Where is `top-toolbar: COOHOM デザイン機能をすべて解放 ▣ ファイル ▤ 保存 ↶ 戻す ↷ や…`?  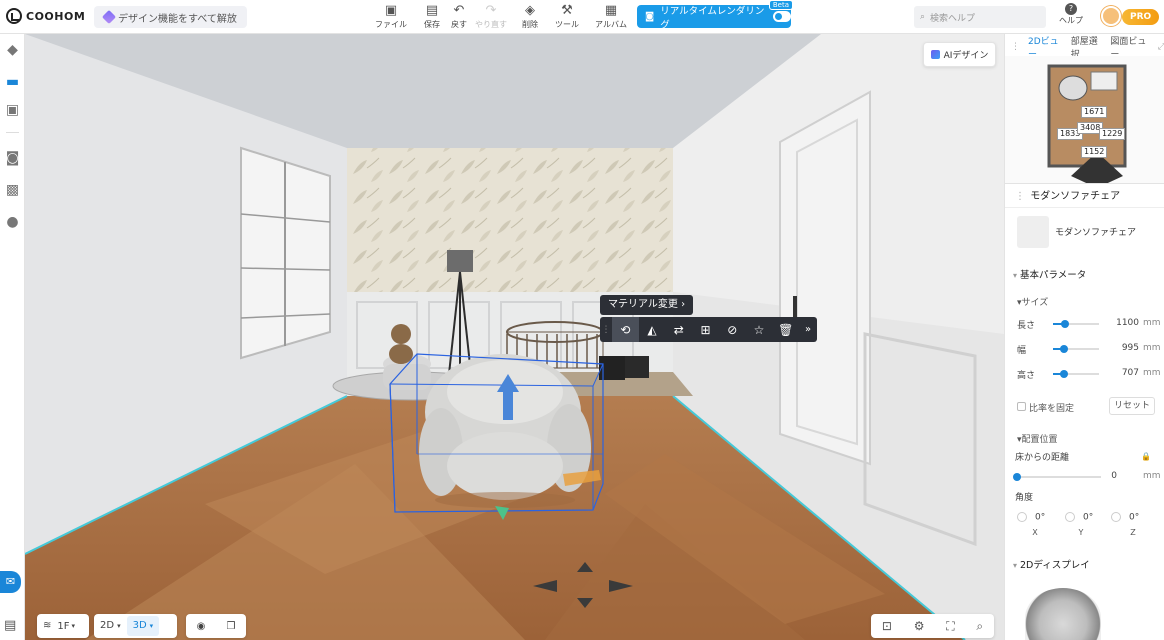
top-toolbar: COOHOM デザイン機能をすべて解放 ▣ ファイル ▤ 保存 ↶ 戻す ↷ や… is located at coordinates (582, 17).